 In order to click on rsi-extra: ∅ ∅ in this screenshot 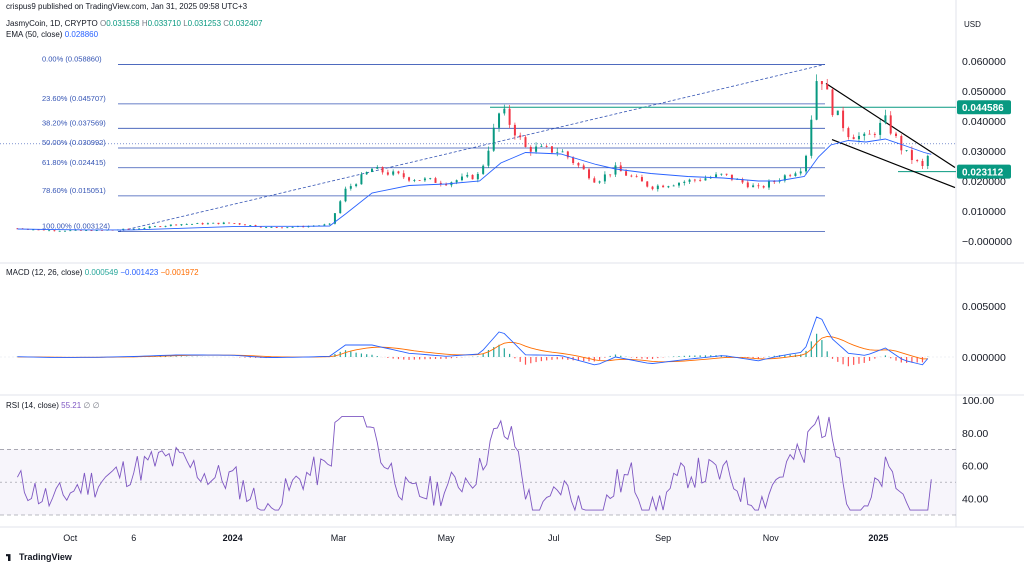, I will do `click(91, 405)`.